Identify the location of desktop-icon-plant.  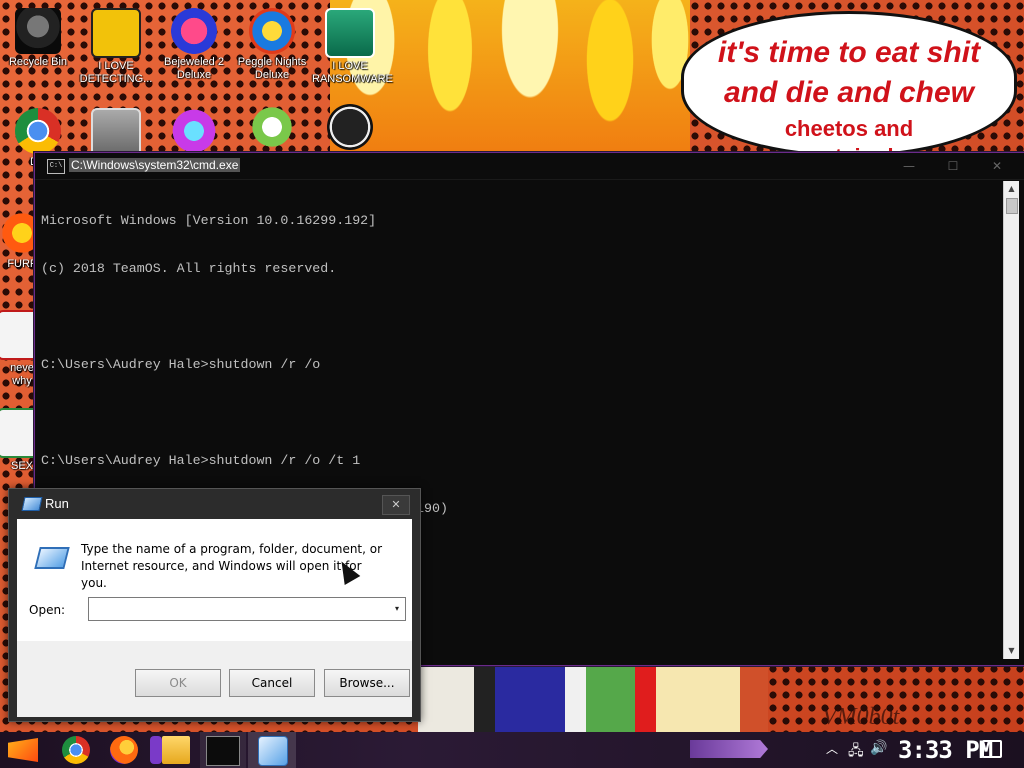
(272, 128).